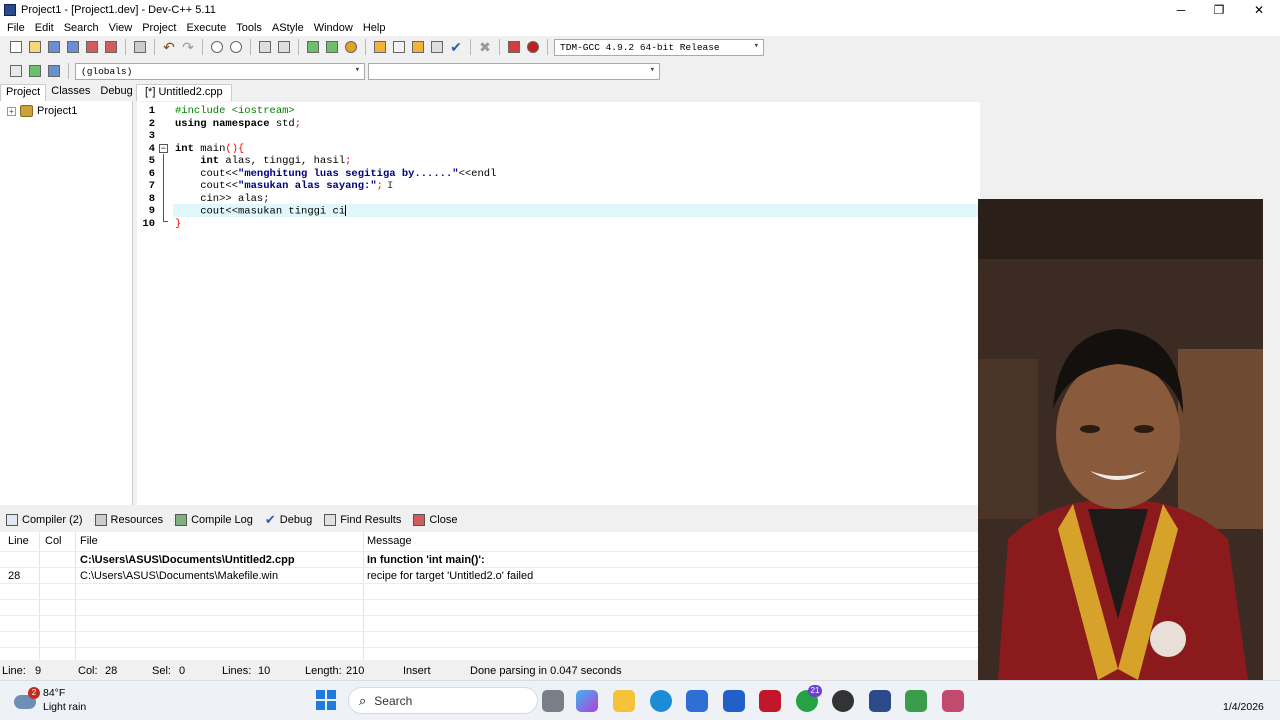 This screenshot has width=1280, height=720. I want to click on menu-tools: Tools, so click(249, 28).